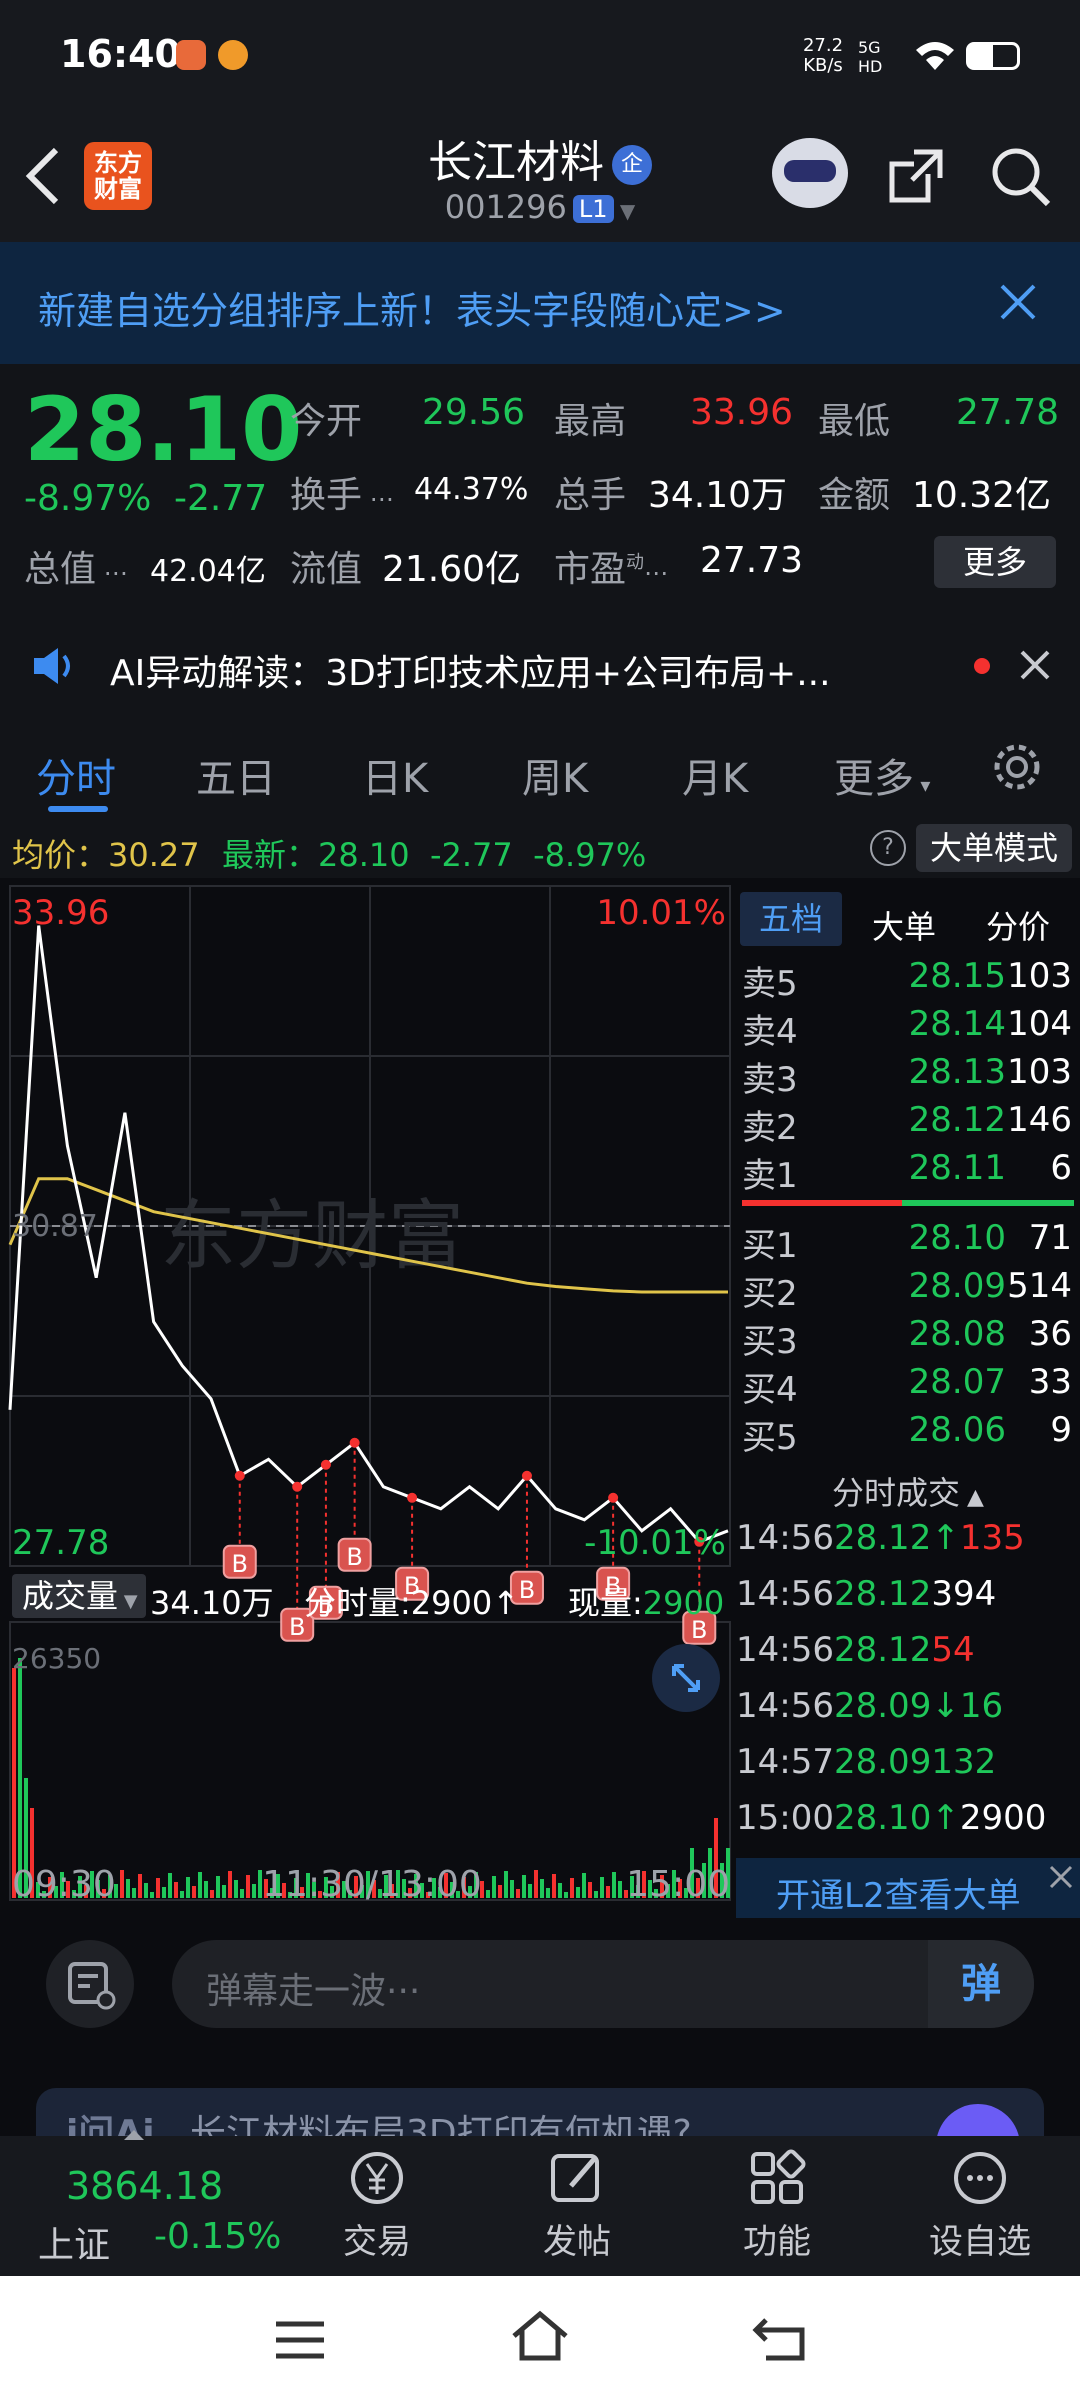 The image size is (1080, 2400). I want to click on status-time: 16:40, so click(120, 54).